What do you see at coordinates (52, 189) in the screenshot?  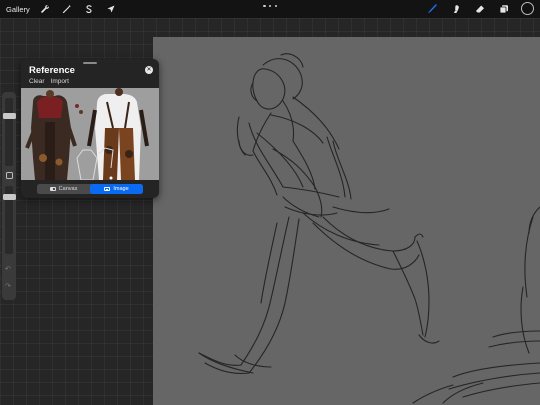 I see `canvas-icon` at bounding box center [52, 189].